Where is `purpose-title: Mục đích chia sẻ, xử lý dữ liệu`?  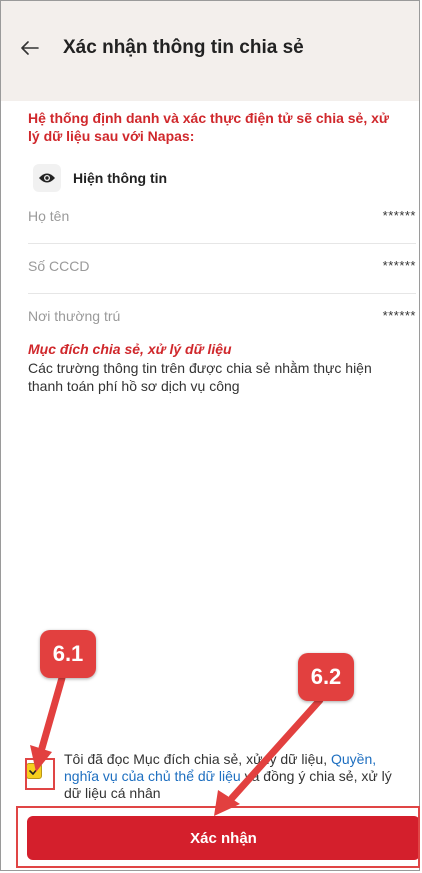
purpose-title: Mục đích chia sẻ, xử lý dữ liệu is located at coordinates (130, 349).